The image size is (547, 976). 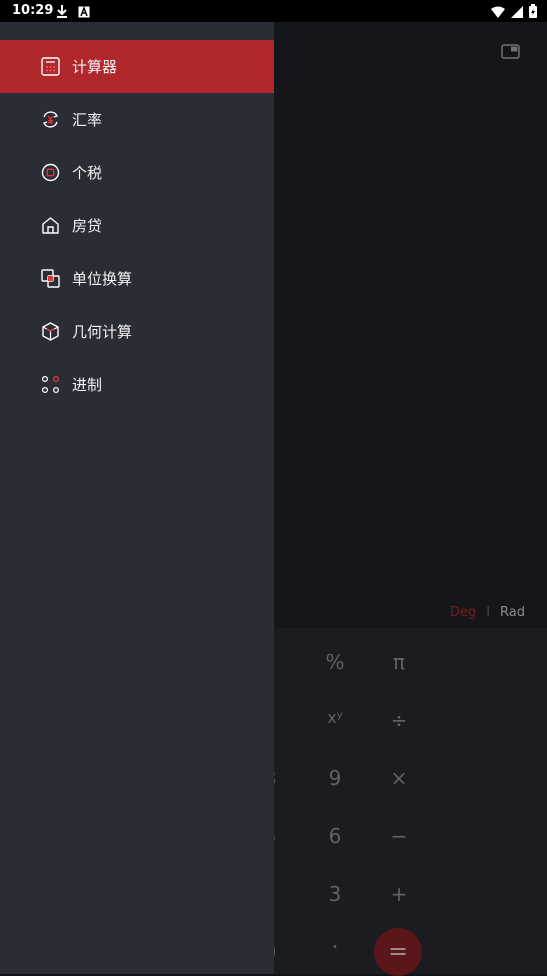 What do you see at coordinates (335, 662) in the screenshot?
I see `key-percent: %` at bounding box center [335, 662].